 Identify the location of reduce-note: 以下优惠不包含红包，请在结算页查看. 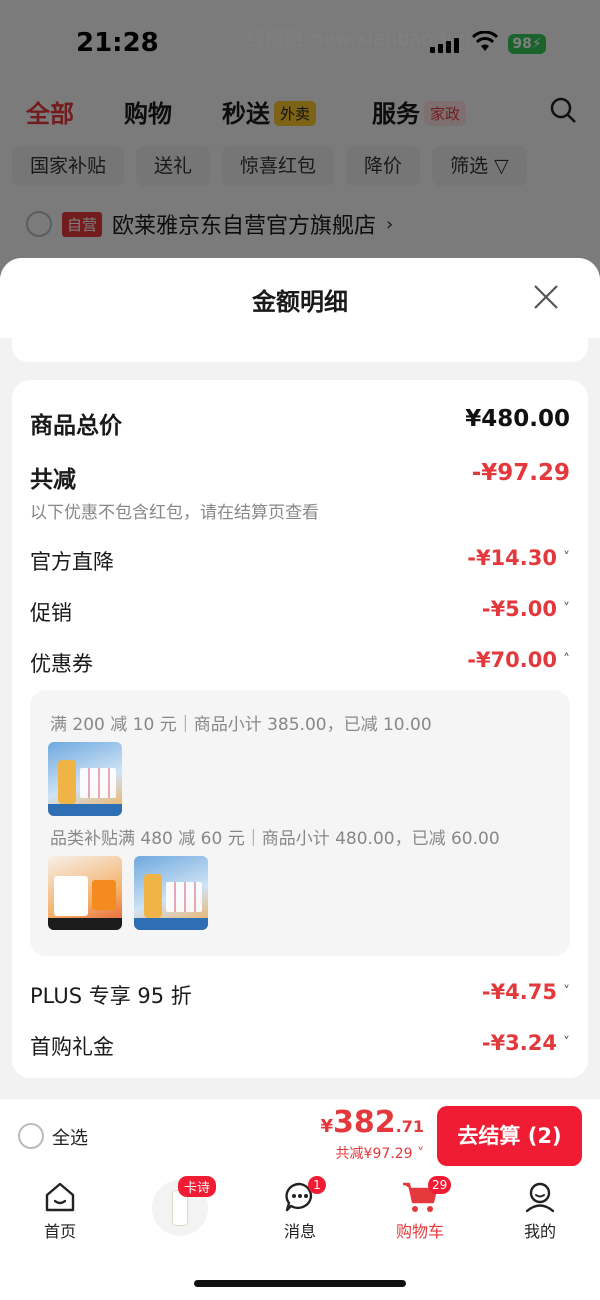
(174, 513).